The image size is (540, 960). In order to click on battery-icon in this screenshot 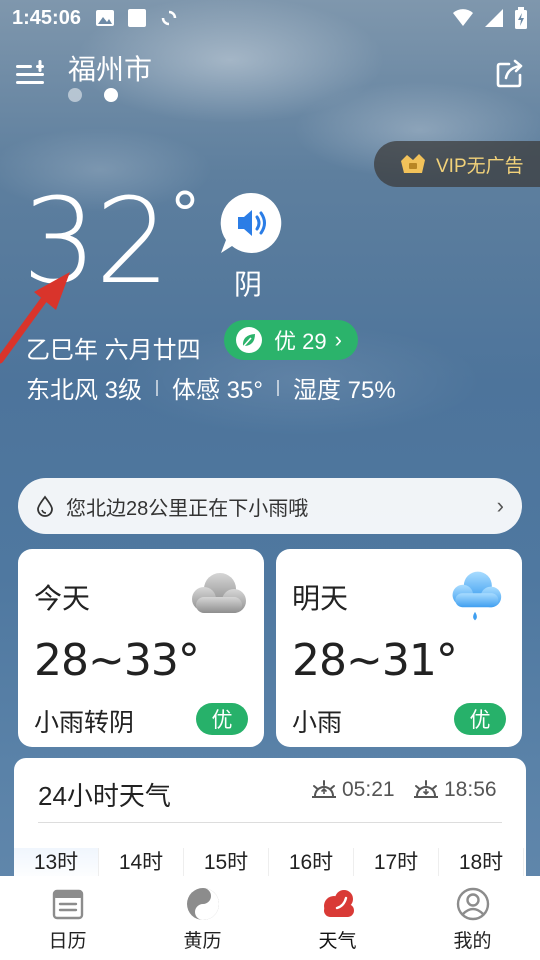, I will do `click(521, 18)`.